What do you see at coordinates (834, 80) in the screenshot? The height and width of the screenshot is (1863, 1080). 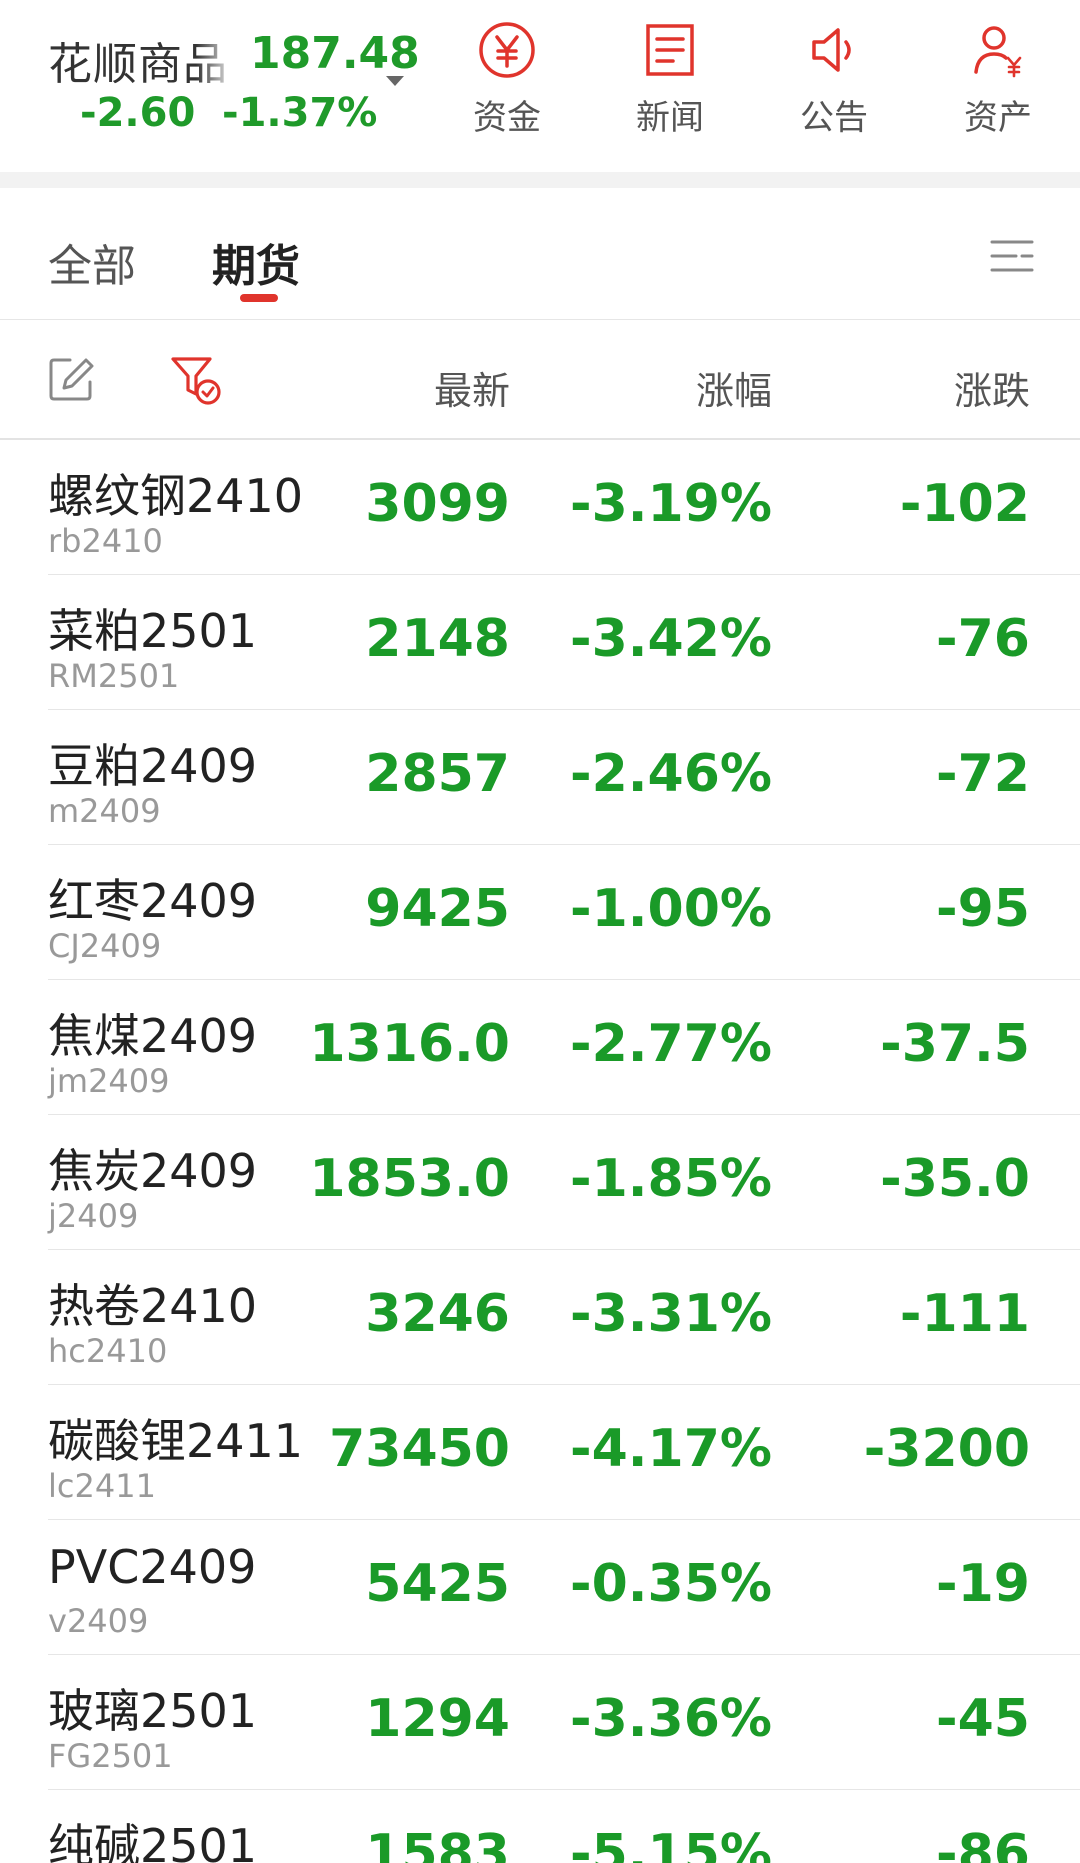 I see `announcement-button: 公告` at bounding box center [834, 80].